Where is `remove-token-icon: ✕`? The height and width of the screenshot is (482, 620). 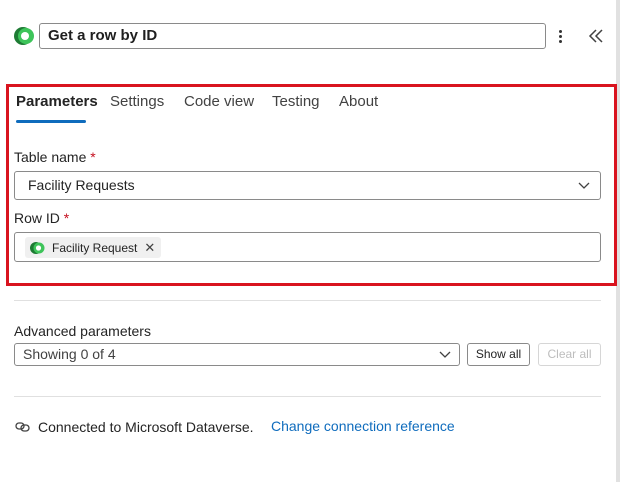
remove-token-icon: ✕ is located at coordinates (149, 248).